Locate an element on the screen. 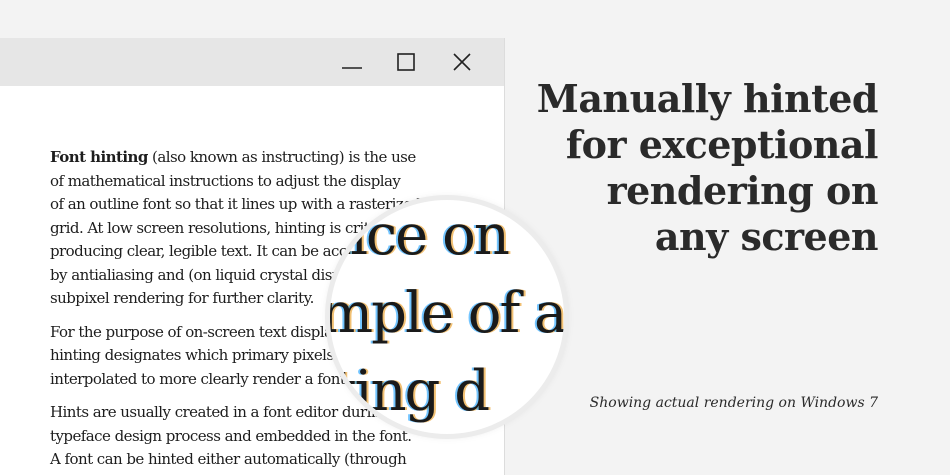  minimize-icon is located at coordinates (352, 62).